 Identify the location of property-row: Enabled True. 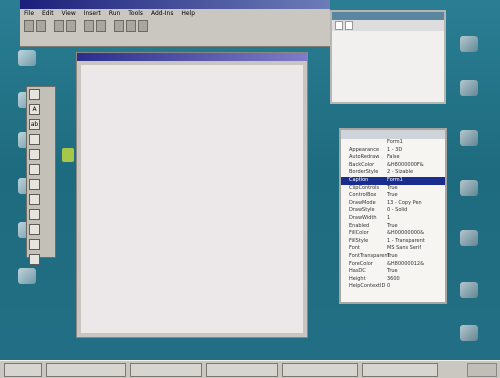
(393, 227).